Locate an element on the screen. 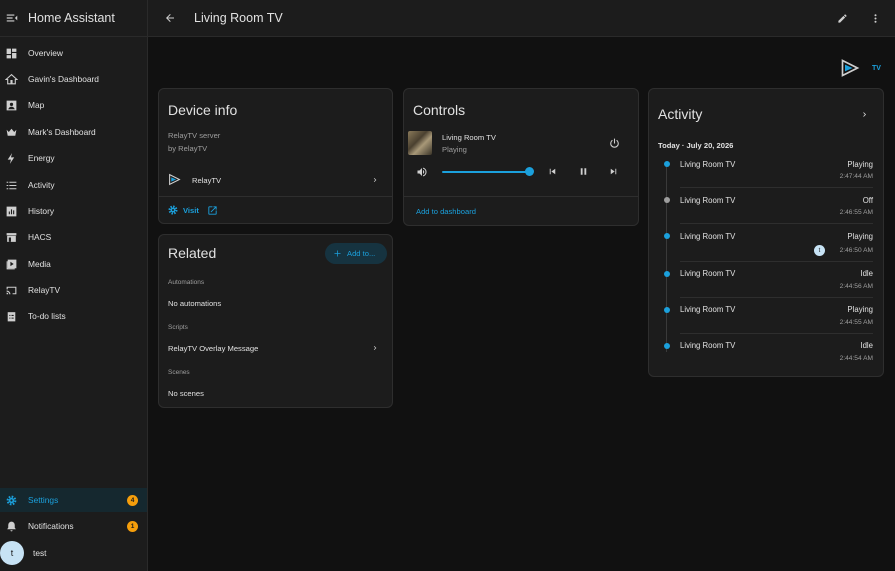 The height and width of the screenshot is (571, 895). sidebar-item-label: RelayTV is located at coordinates (44, 290).